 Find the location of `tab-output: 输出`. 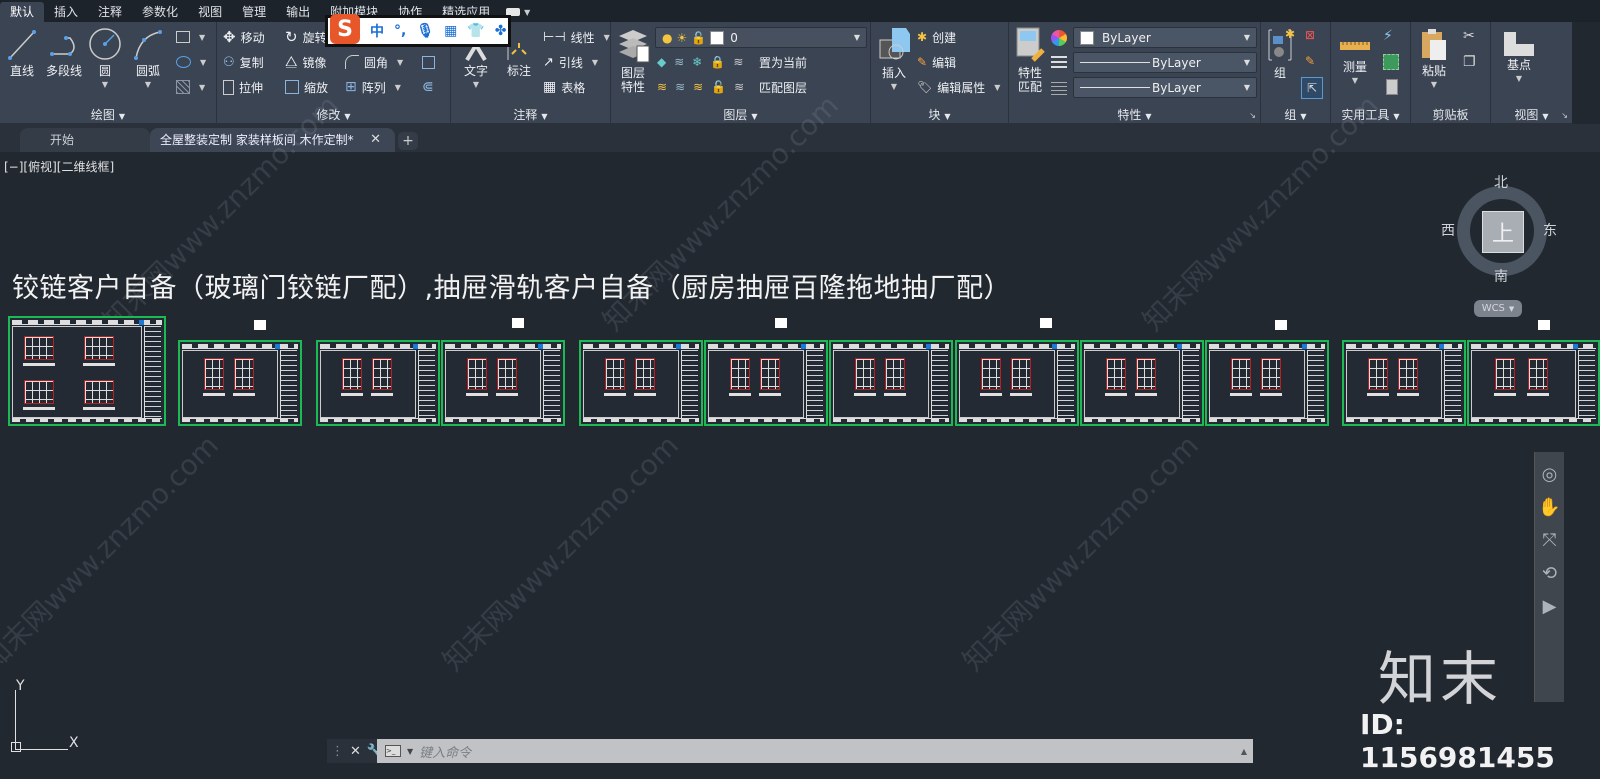

tab-output: 输出 is located at coordinates (298, 12).